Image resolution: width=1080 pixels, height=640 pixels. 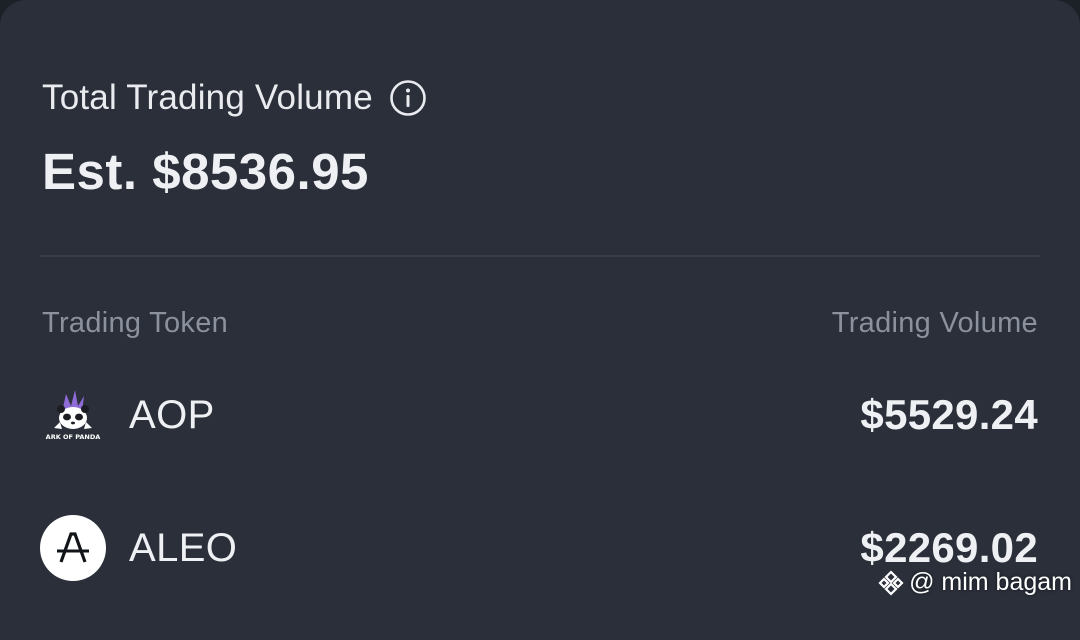 I want to click on info-circle-icon, so click(x=408, y=98).